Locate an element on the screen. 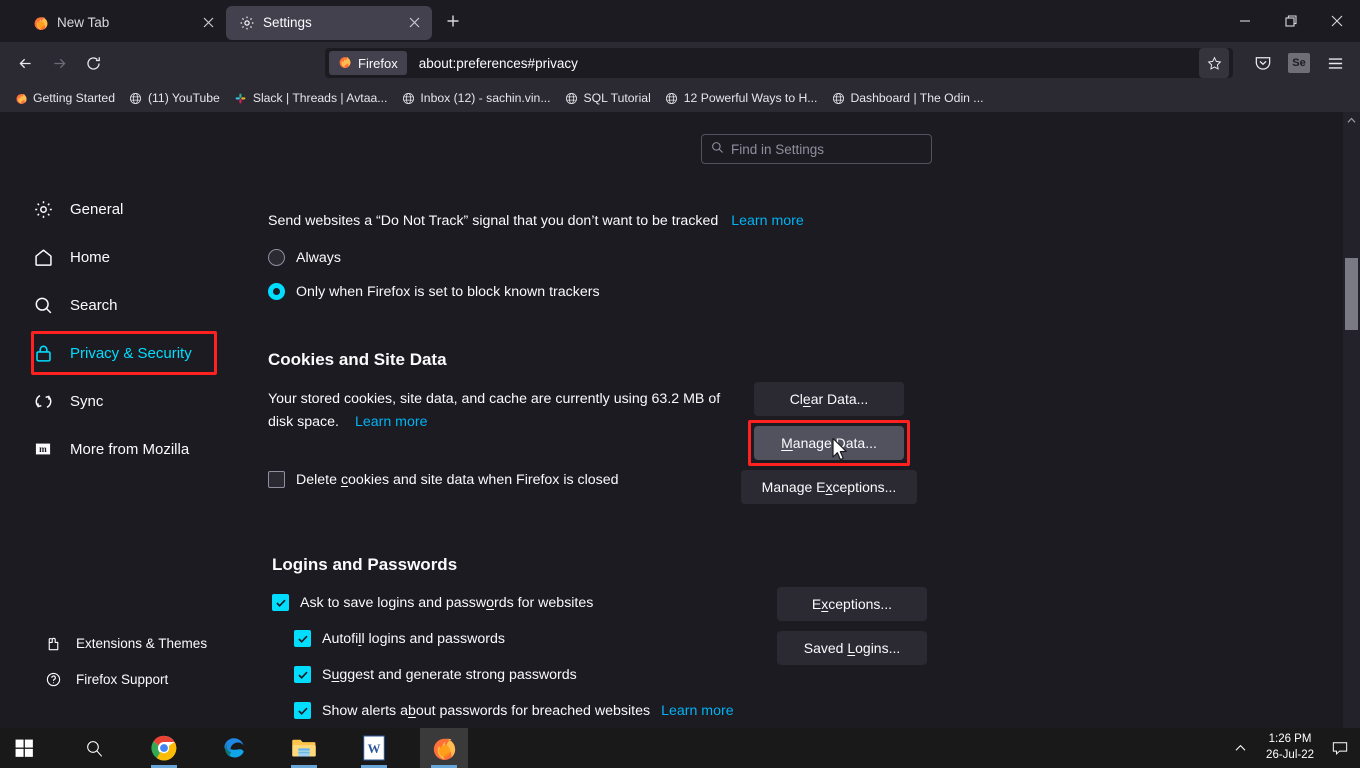 The width and height of the screenshot is (1360, 768). home-icon is located at coordinates (43, 257).